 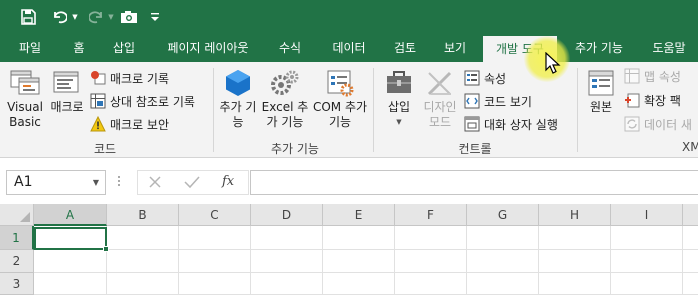 I want to click on expansion-packs-button: 확장 팩, so click(x=652, y=100).